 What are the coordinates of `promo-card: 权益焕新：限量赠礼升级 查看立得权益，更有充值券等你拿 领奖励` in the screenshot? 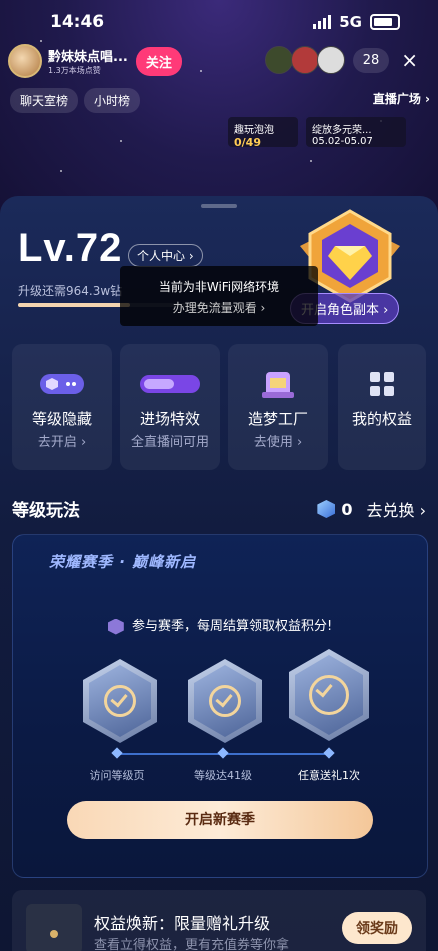 It's located at (219, 920).